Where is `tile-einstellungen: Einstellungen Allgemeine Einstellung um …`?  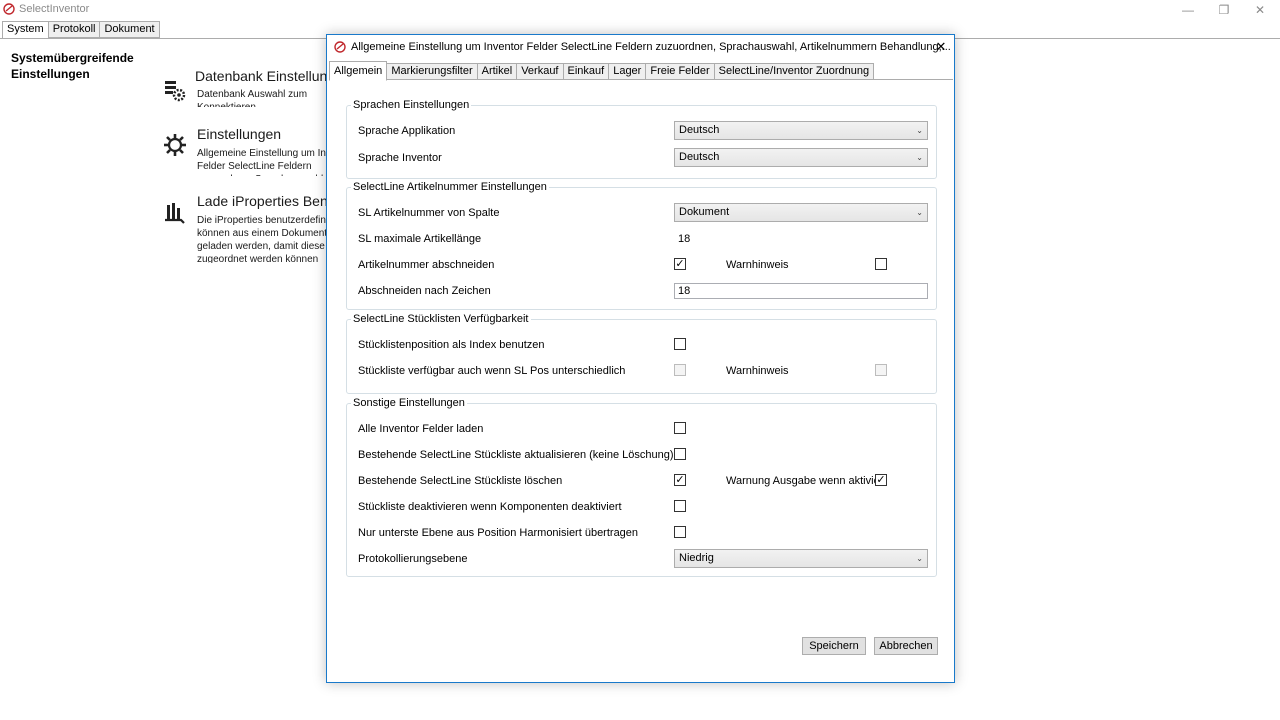 tile-einstellungen: Einstellungen Allgemeine Einstellung um … is located at coordinates (248, 151).